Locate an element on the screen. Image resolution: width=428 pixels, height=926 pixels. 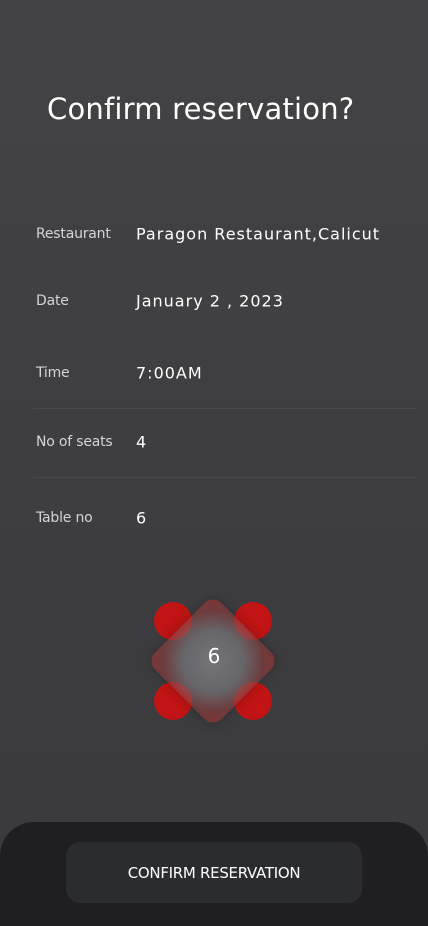
detail-row-date: Date January 2 , 2023 is located at coordinates (226, 301).